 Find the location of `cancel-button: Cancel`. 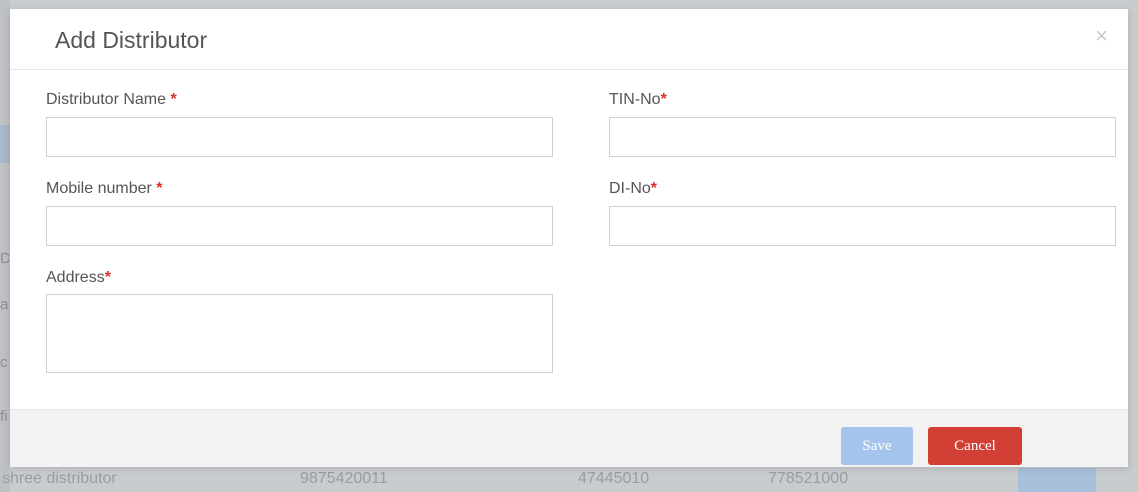

cancel-button: Cancel is located at coordinates (975, 446).